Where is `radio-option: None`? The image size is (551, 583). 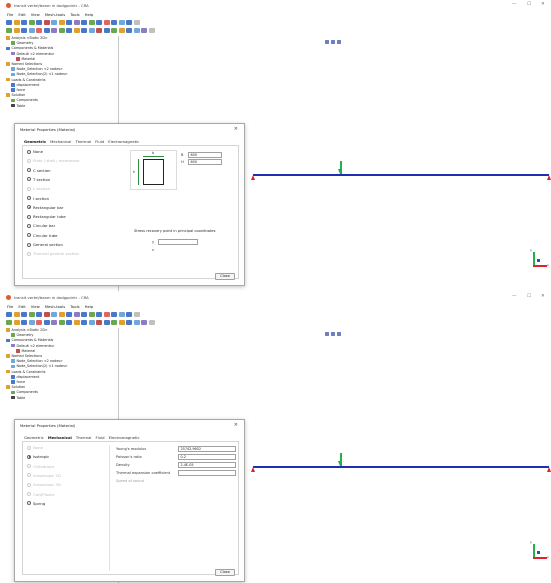 radio-option: None is located at coordinates (35, 151).